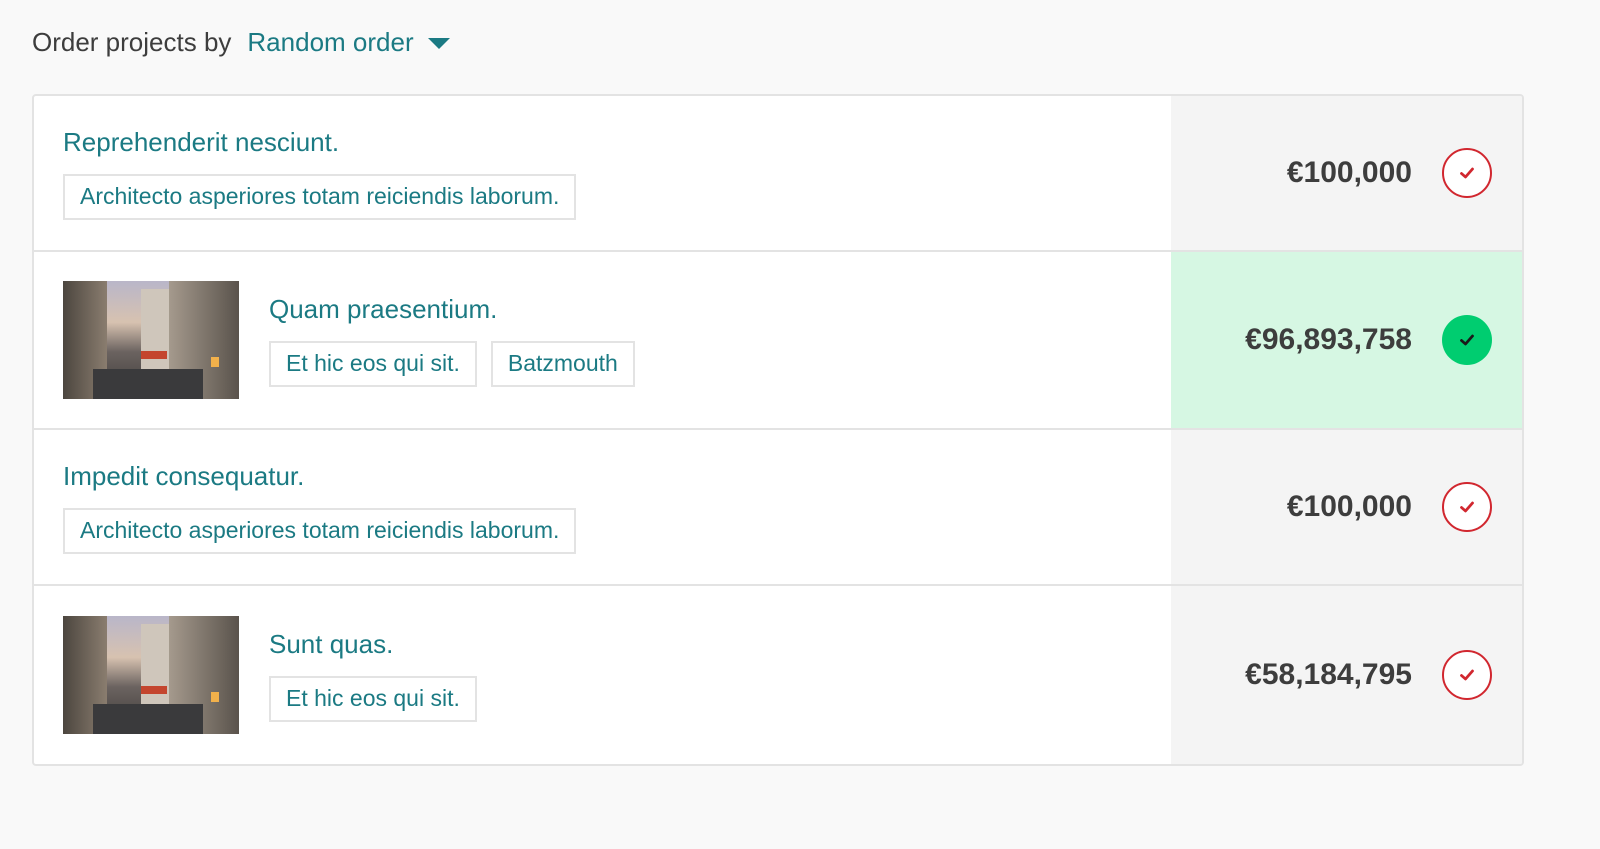 This screenshot has height=849, width=1600. I want to click on project-tag: Batzmouth, so click(562, 364).